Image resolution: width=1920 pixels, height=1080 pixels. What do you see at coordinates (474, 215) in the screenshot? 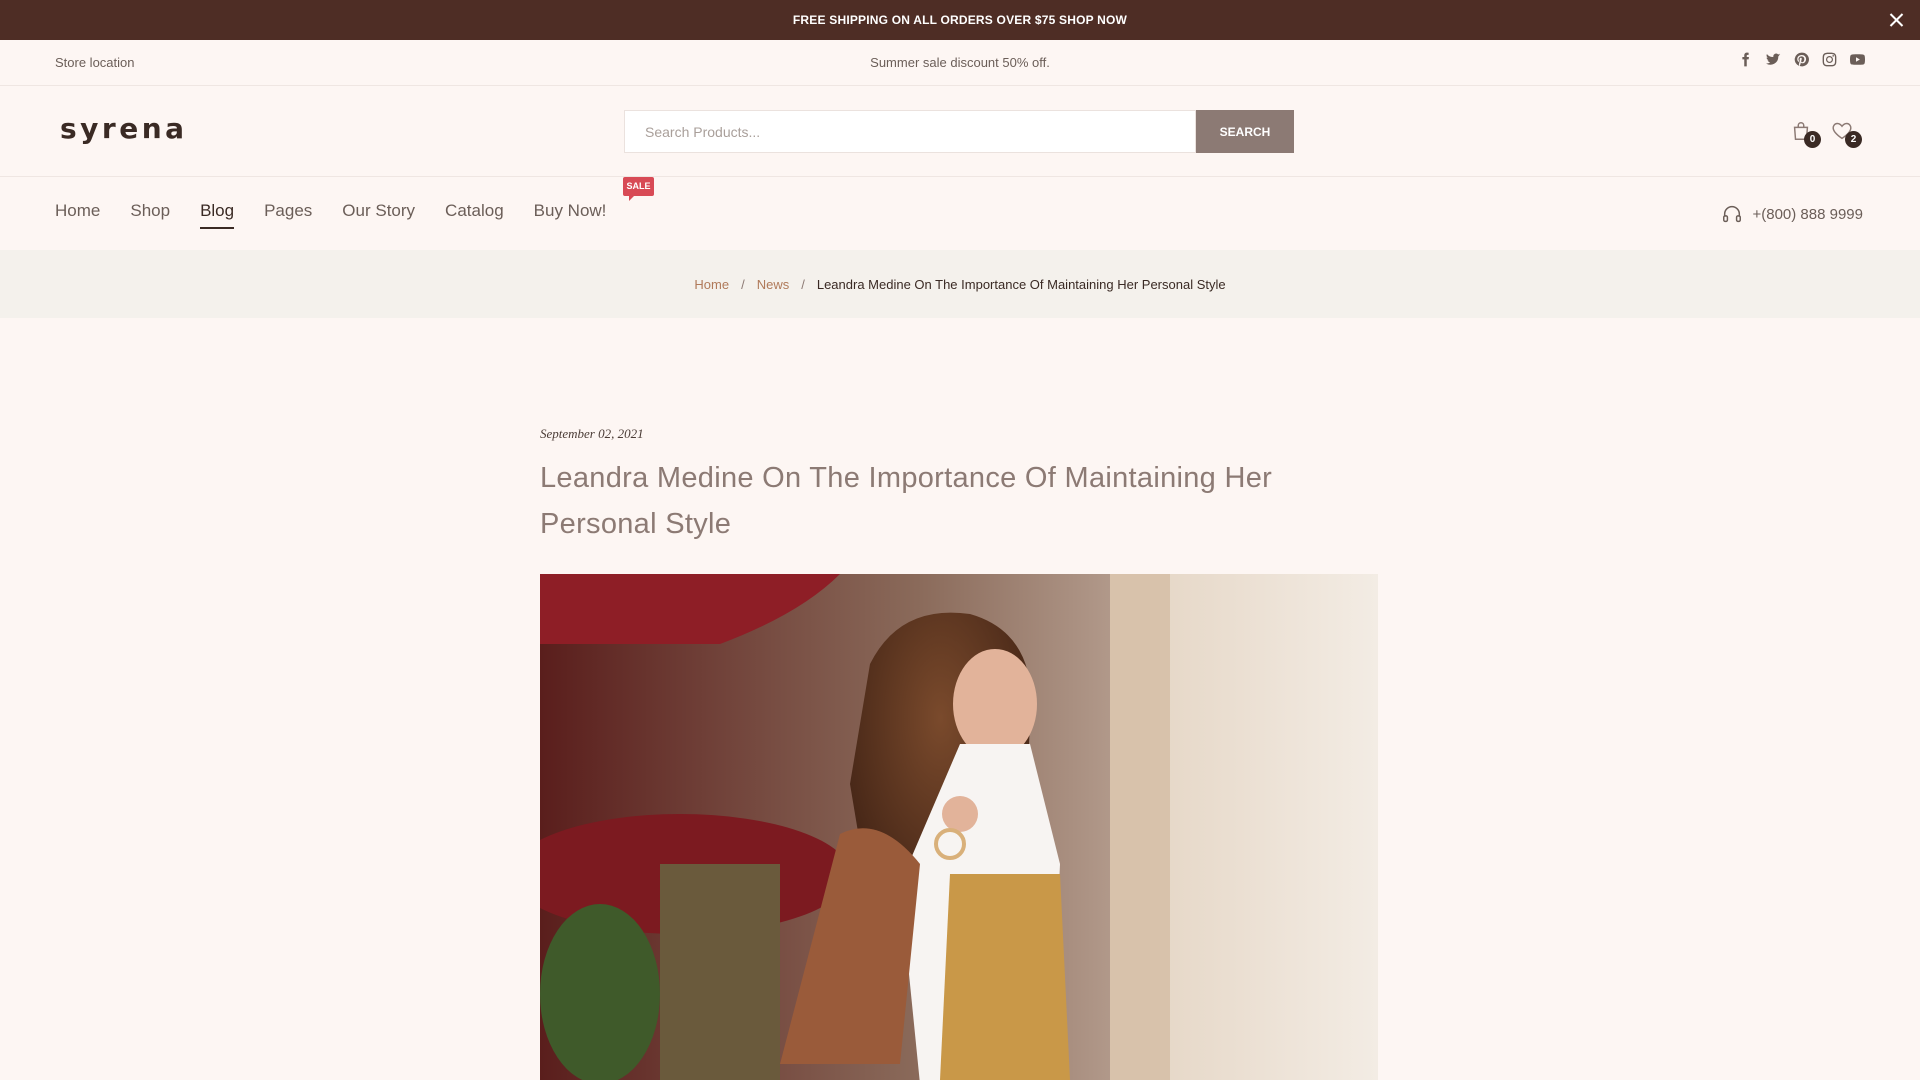
I see `nav-item-catalog: Catalog` at bounding box center [474, 215].